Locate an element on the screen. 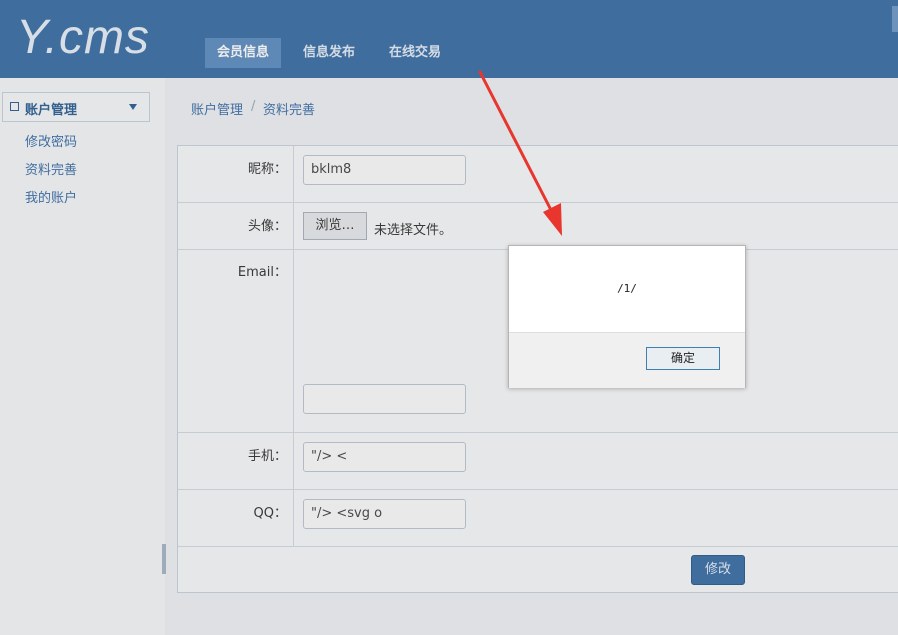 This screenshot has width=898, height=635. alert-message: /1/ is located at coordinates (627, 288).